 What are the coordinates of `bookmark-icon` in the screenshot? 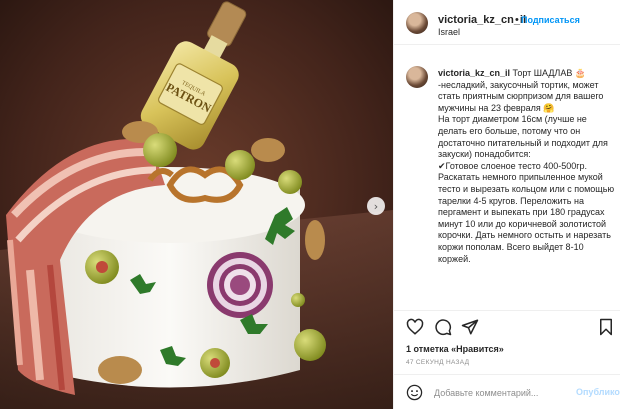 It's located at (606, 327).